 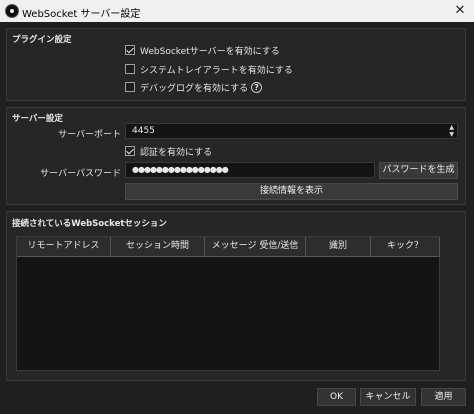 What do you see at coordinates (80, 174) in the screenshot?
I see `server-password-label: サーバーパスワード` at bounding box center [80, 174].